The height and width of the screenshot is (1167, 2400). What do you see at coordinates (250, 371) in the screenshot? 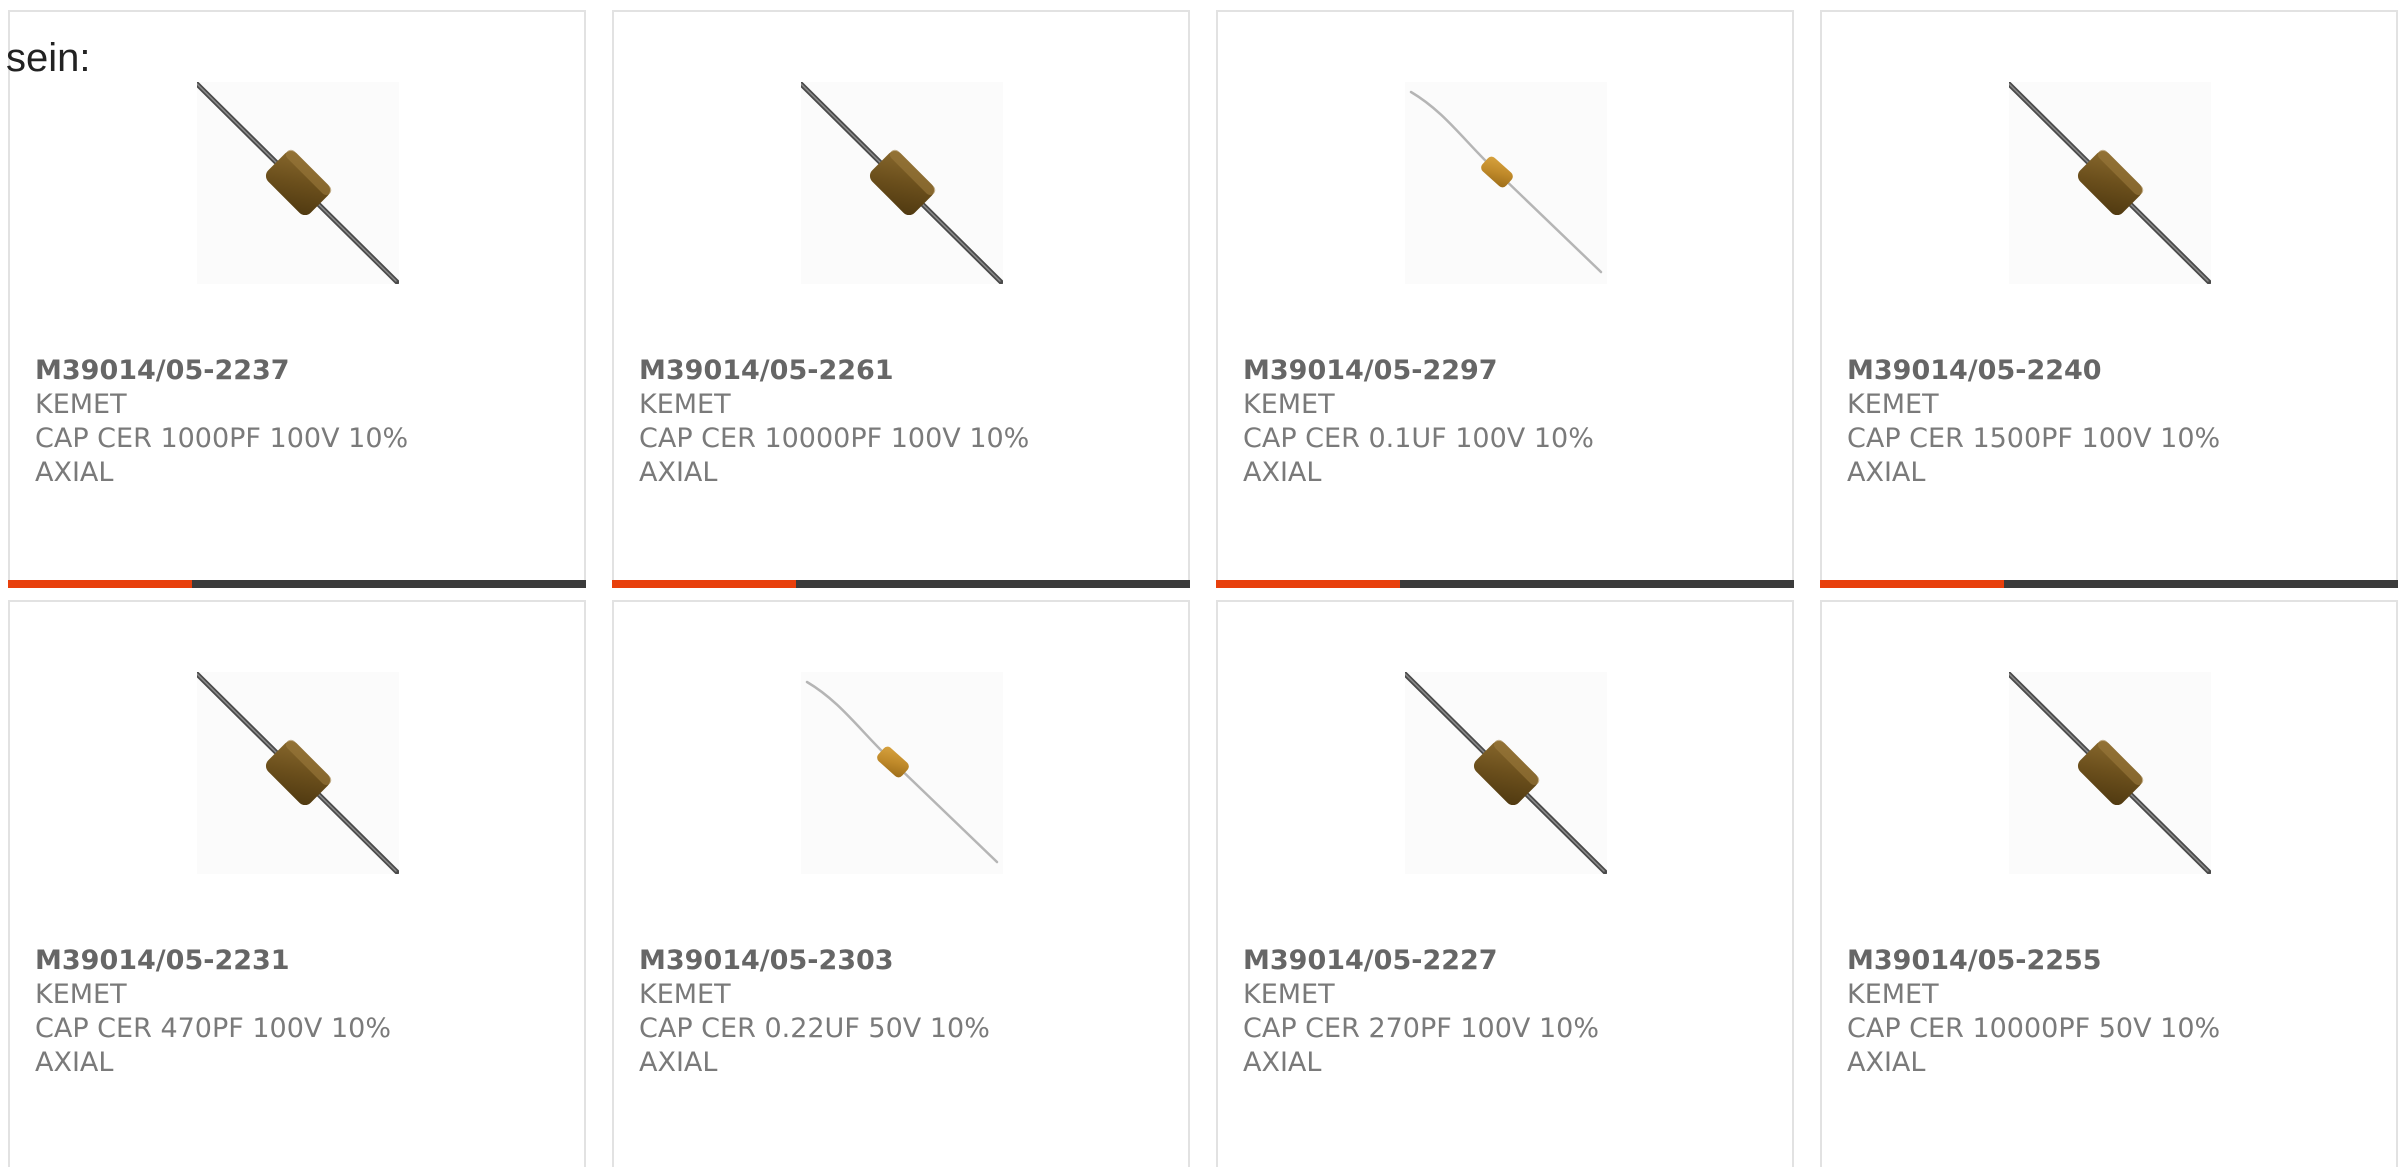
I see `part-number: M39014/05-2237` at bounding box center [250, 371].